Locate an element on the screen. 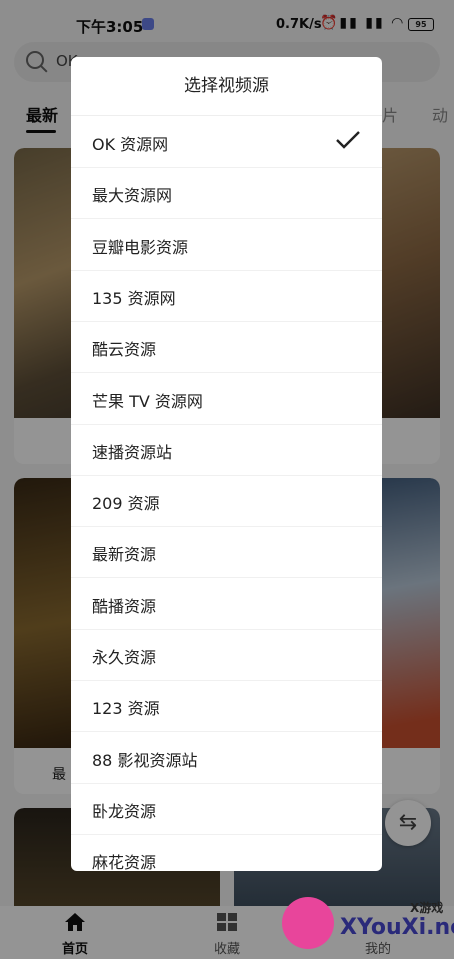  check-icon is located at coordinates (348, 140).